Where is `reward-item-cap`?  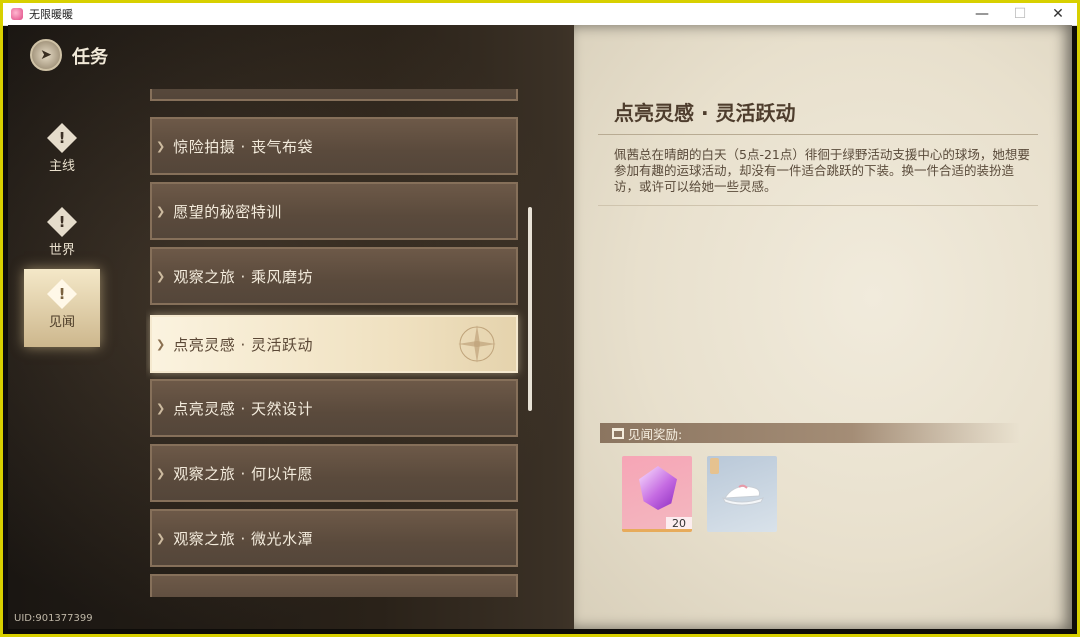
reward-item-cap is located at coordinates (742, 494).